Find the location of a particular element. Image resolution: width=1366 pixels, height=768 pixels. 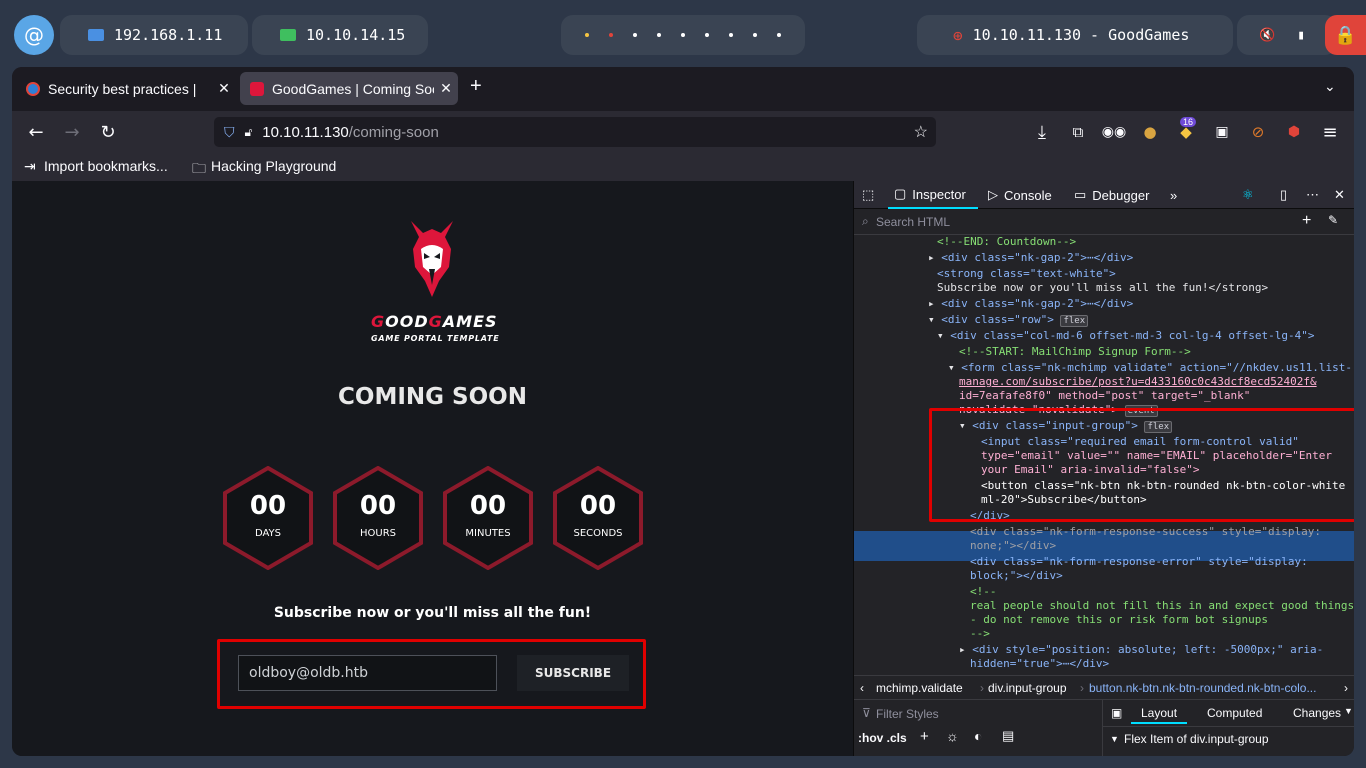

collapse-arrow-icon: ▼ is located at coordinates (1114, 739).